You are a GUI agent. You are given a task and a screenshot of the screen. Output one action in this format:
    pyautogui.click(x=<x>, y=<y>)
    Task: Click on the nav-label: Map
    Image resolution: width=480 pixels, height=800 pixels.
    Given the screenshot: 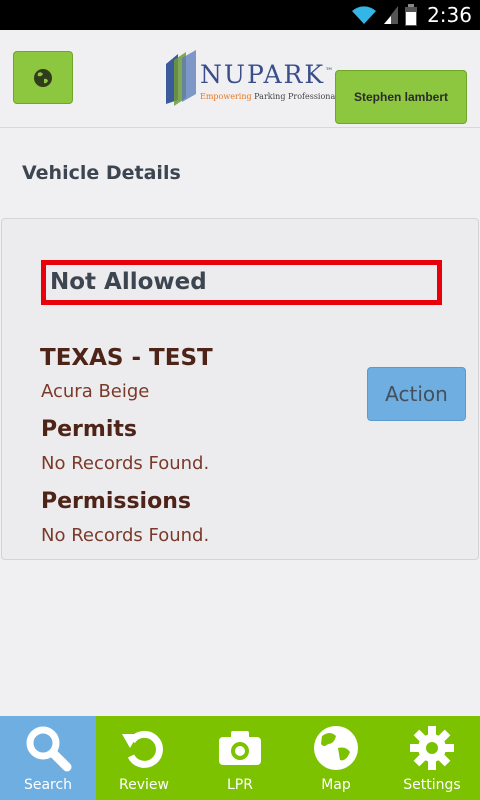 What is the action you would take?
    pyautogui.click(x=336, y=785)
    